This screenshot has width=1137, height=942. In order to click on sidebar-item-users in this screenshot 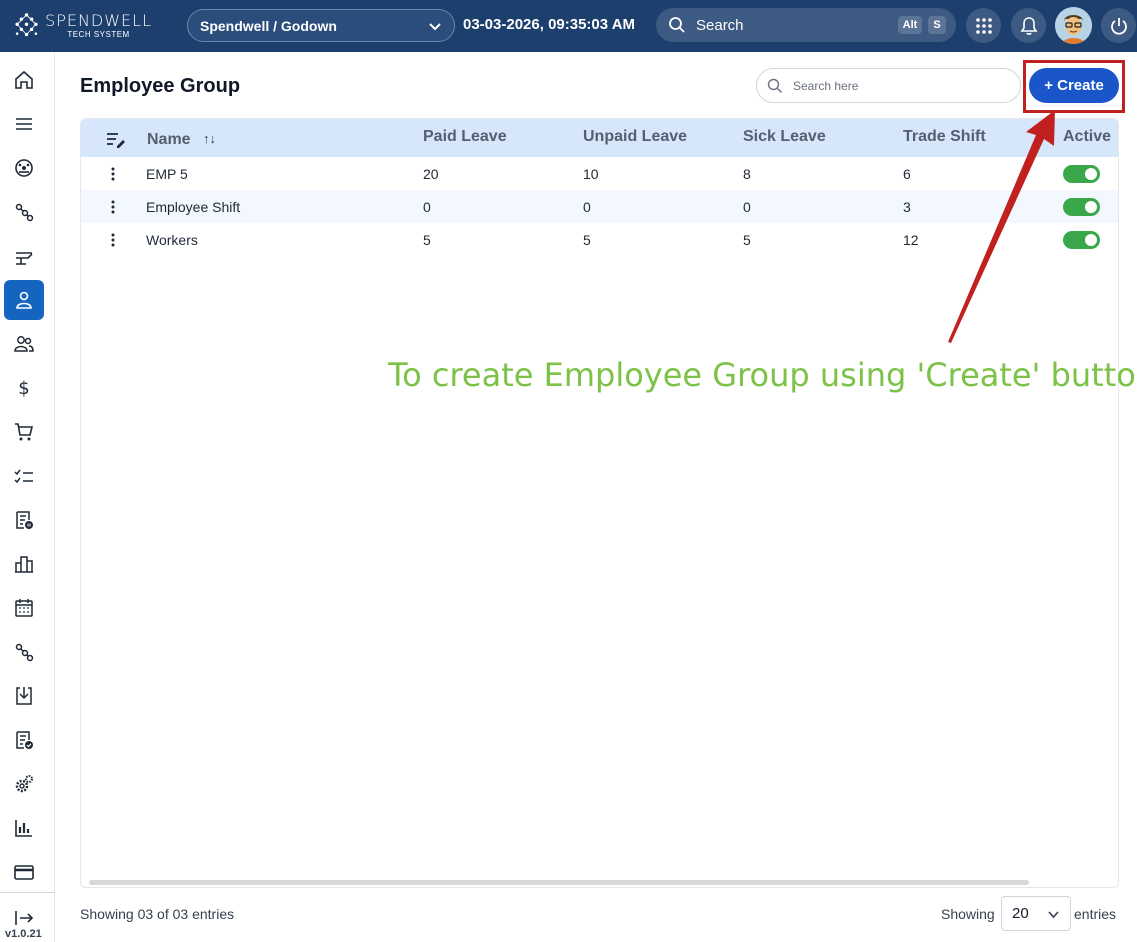, I will do `click(24, 344)`.